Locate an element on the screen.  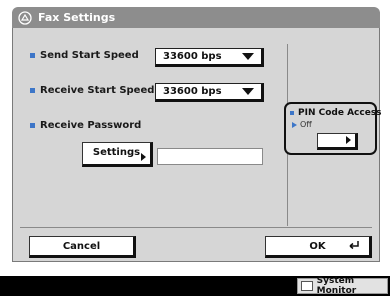
receive-start-speed-value: 33600 bps is located at coordinates (192, 91).